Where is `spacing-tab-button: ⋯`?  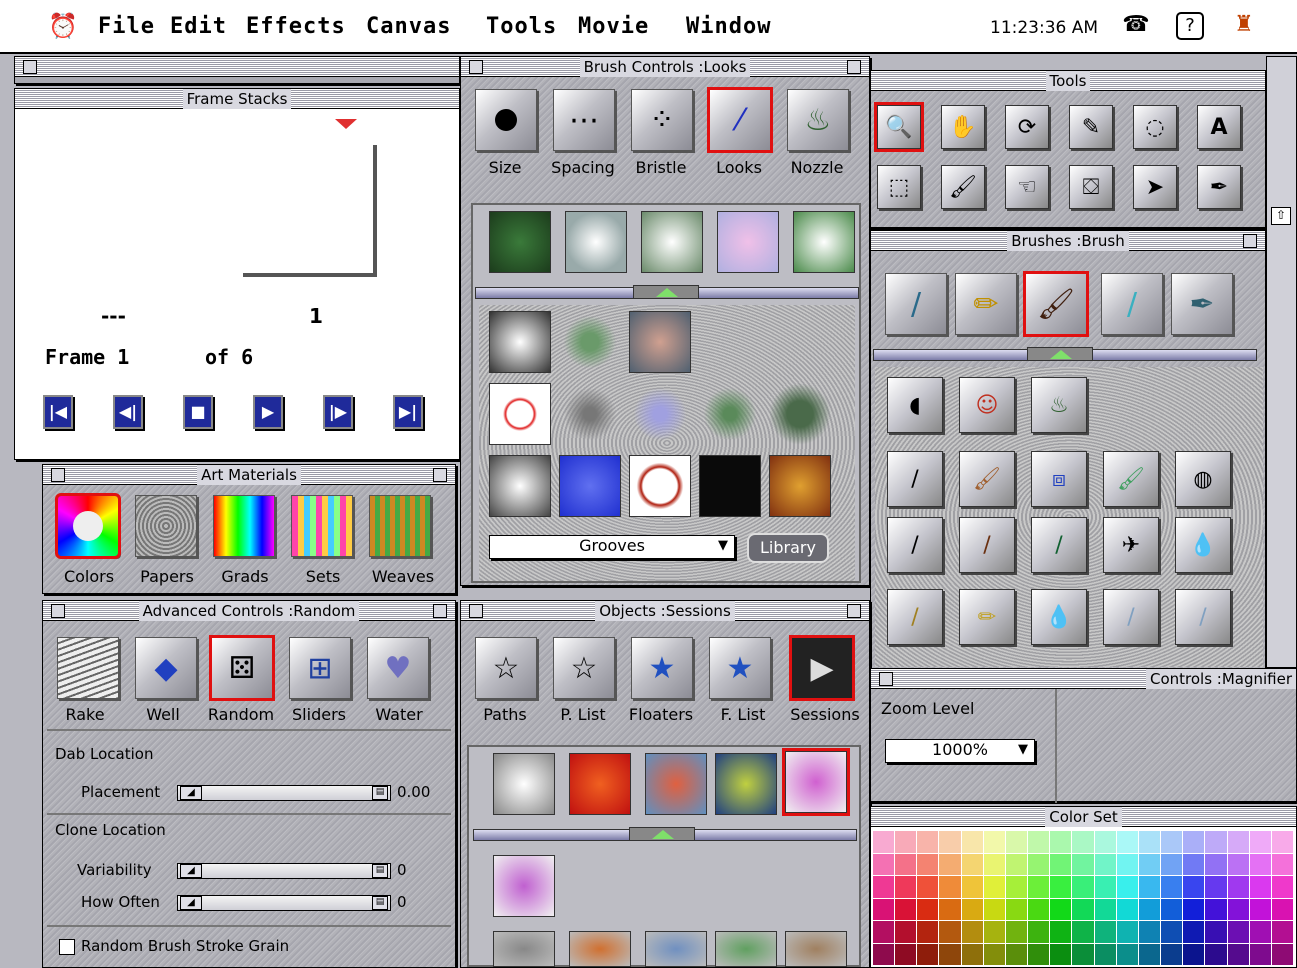
spacing-tab-button: ⋯ is located at coordinates (584, 120).